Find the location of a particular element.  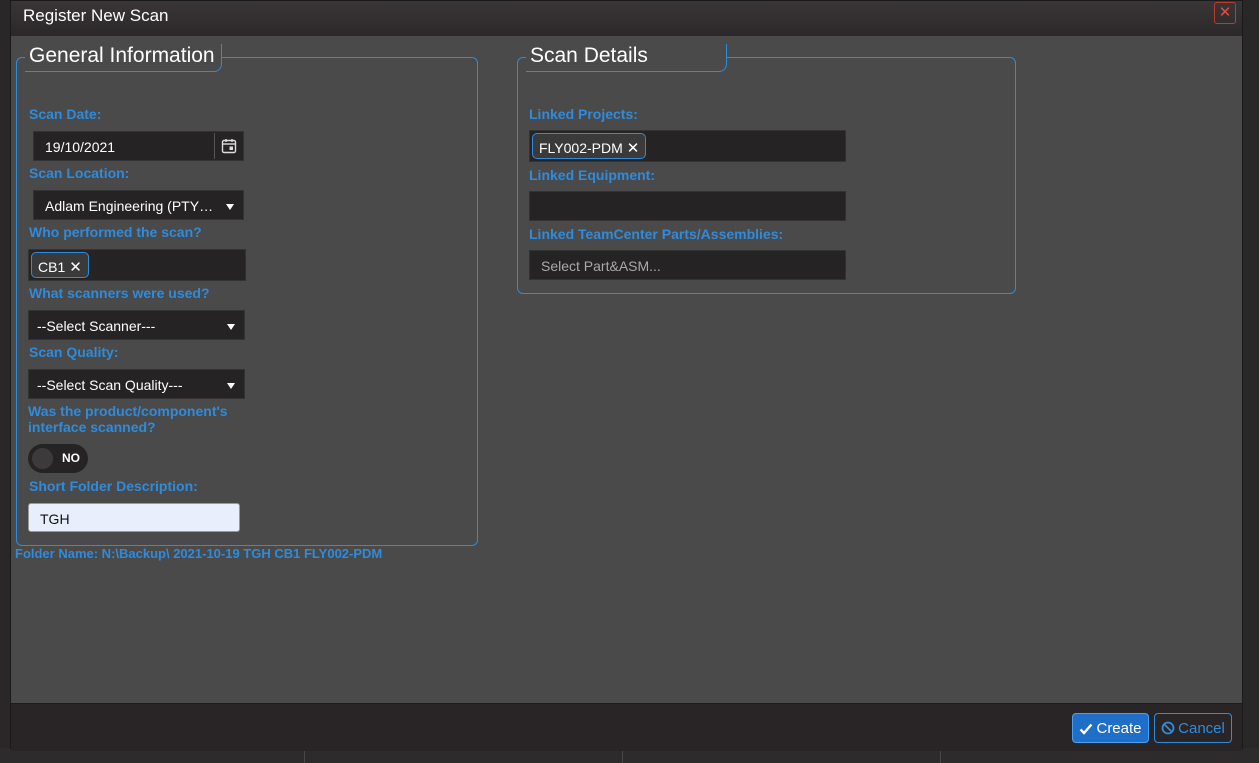

toggle-state: NO is located at coordinates (71, 458).